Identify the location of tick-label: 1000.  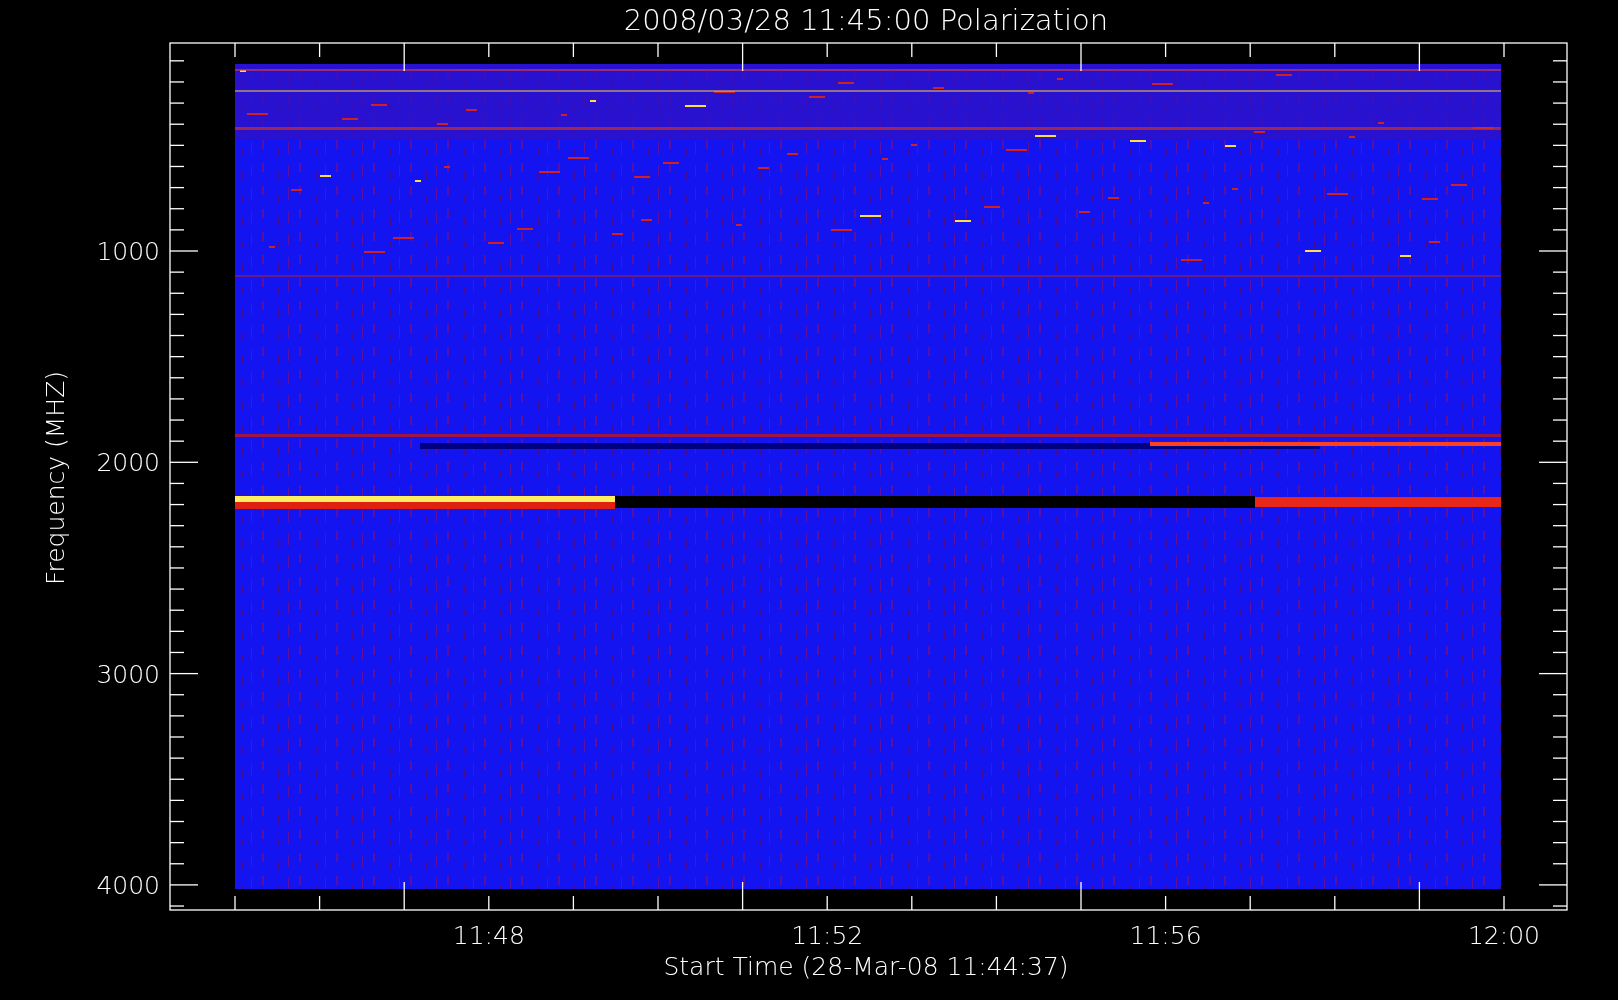
(128, 251).